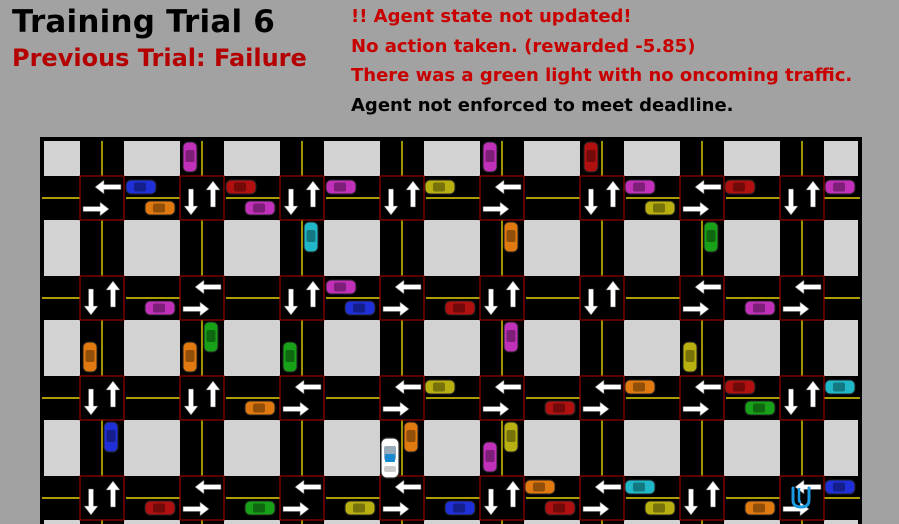 This screenshot has height=524, width=899. I want to click on road-border-top, so click(451, 139).